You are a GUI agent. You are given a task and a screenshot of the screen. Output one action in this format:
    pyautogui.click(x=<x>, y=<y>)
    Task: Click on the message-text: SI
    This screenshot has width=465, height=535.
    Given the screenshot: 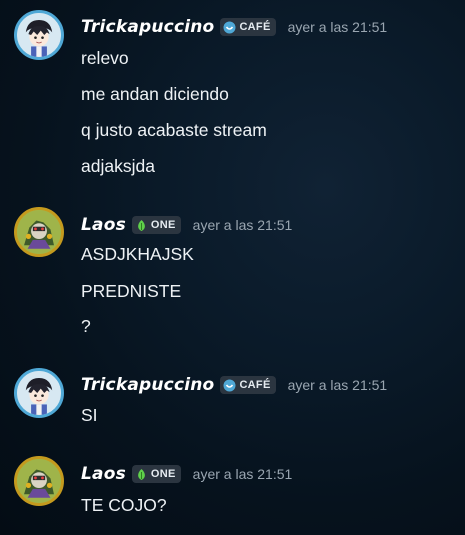 What is the action you would take?
    pyautogui.click(x=89, y=415)
    